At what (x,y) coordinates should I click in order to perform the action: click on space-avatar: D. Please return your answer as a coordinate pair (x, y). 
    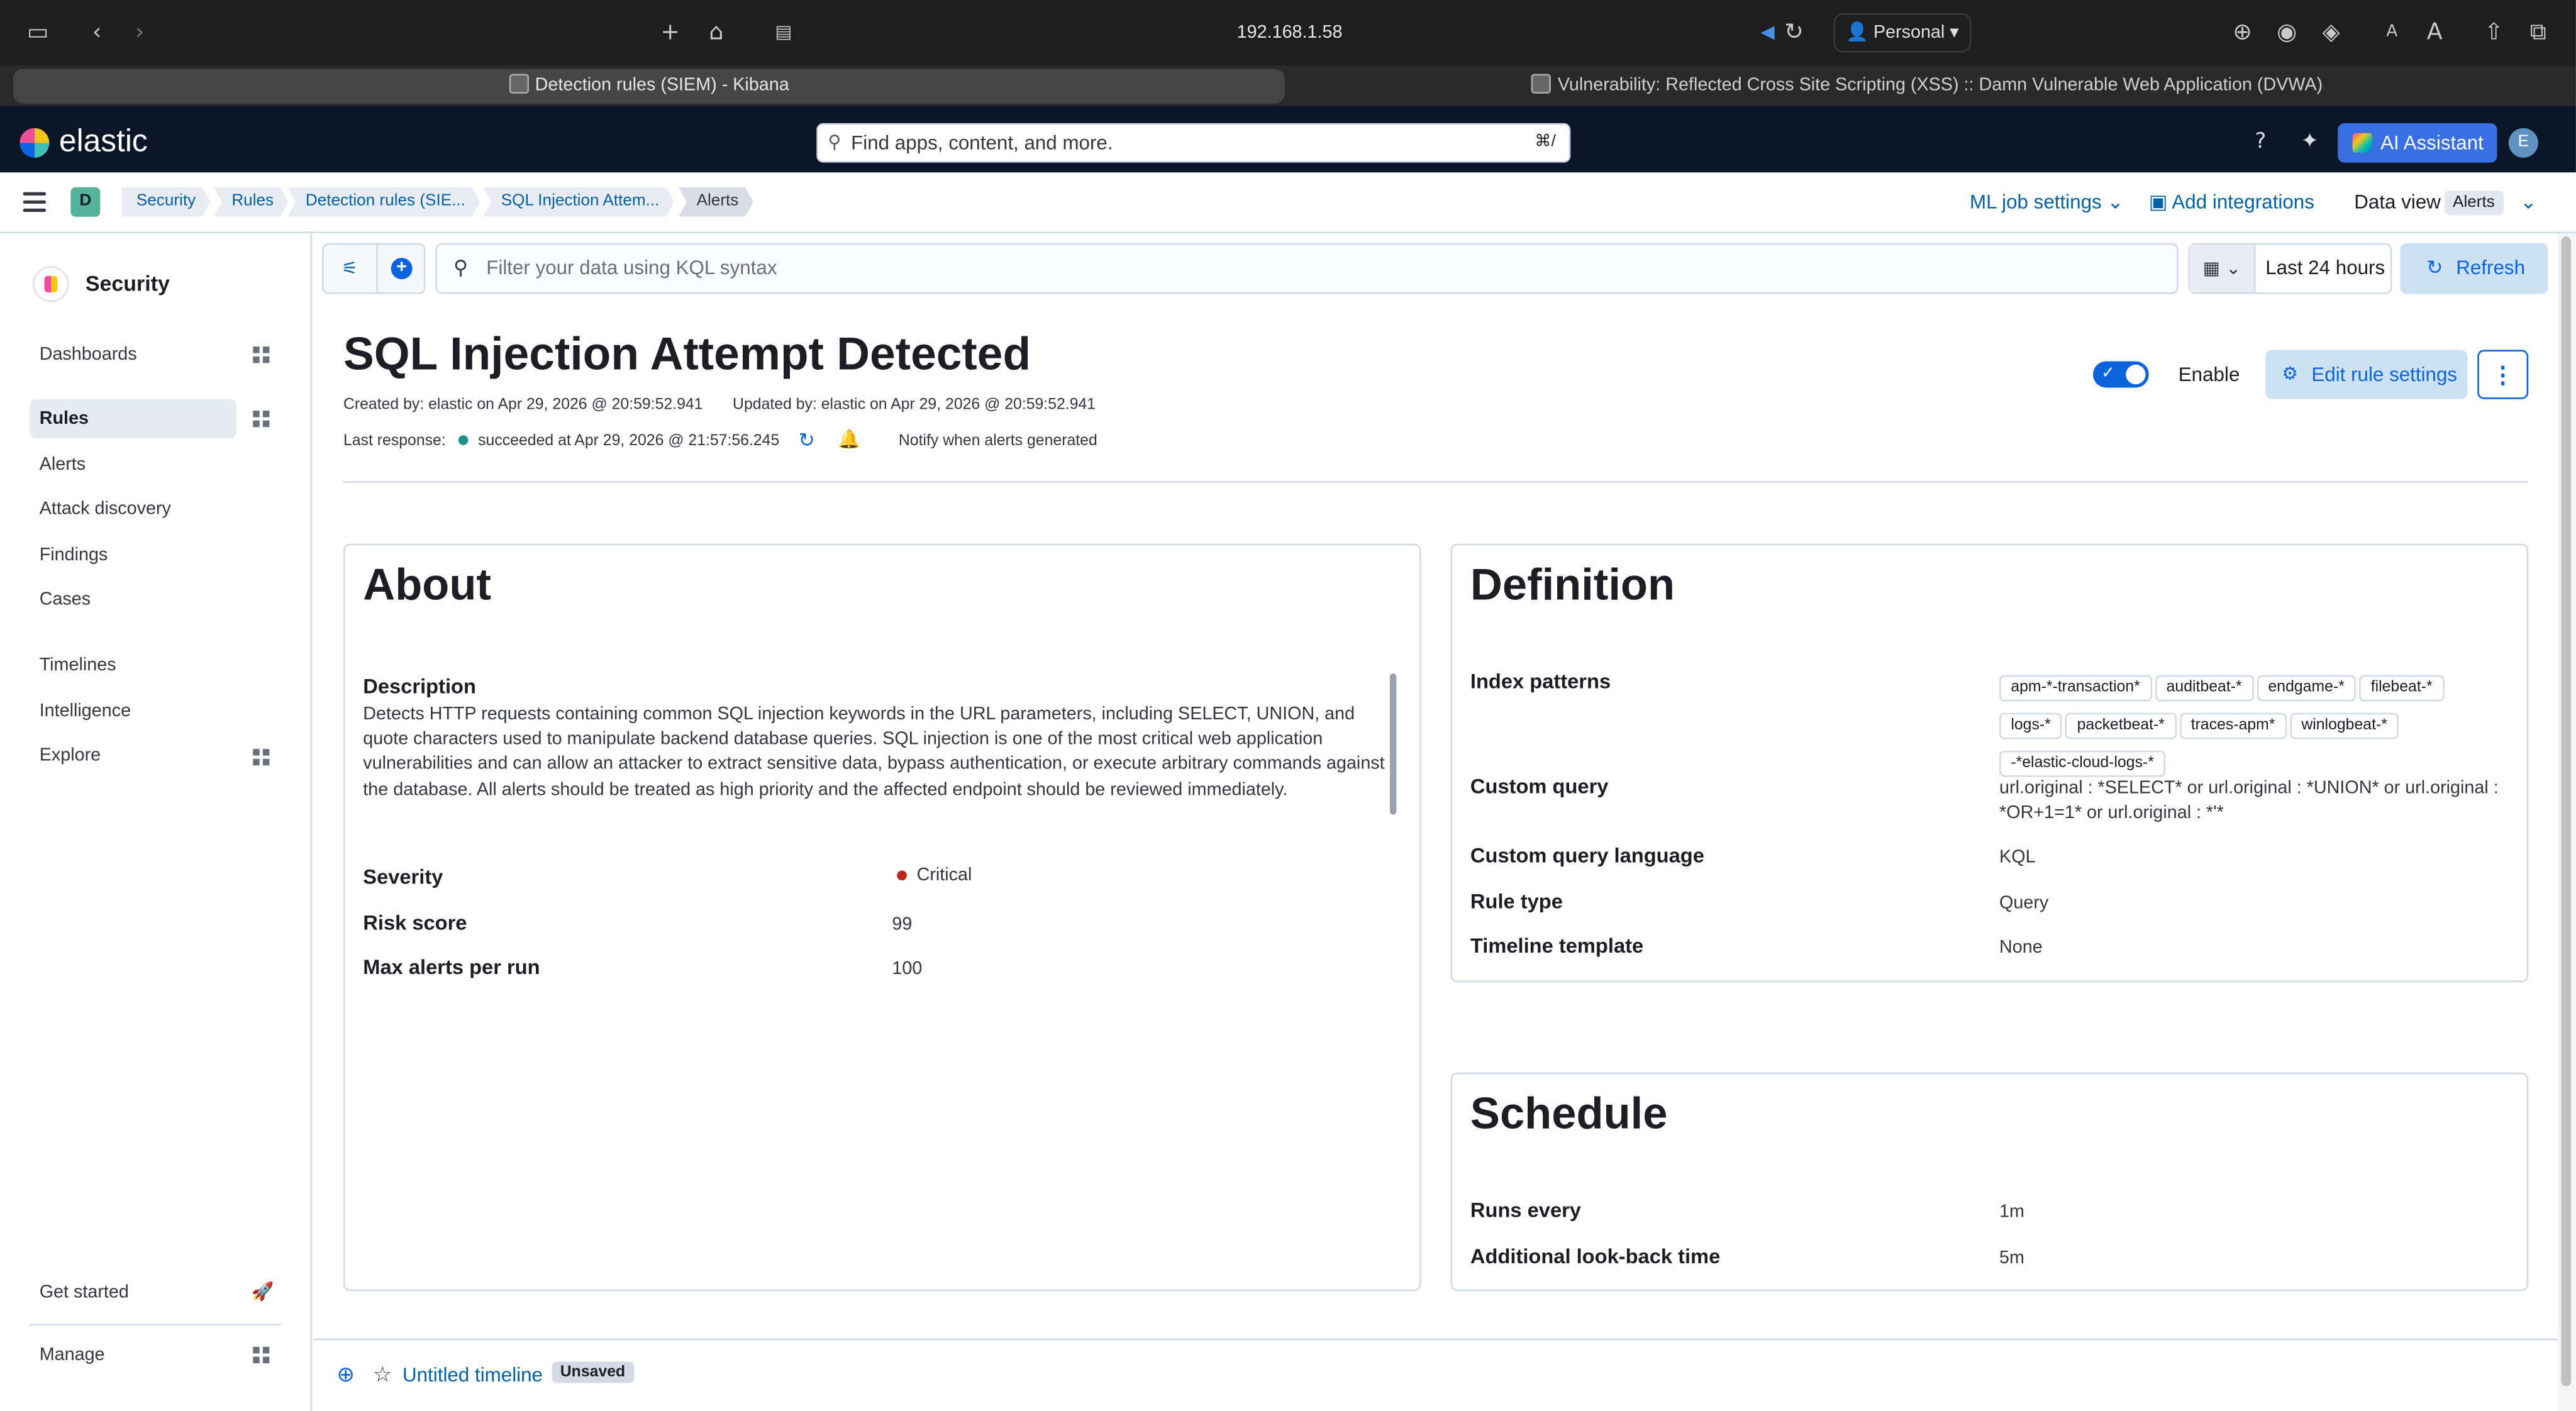
    Looking at the image, I should click on (85, 202).